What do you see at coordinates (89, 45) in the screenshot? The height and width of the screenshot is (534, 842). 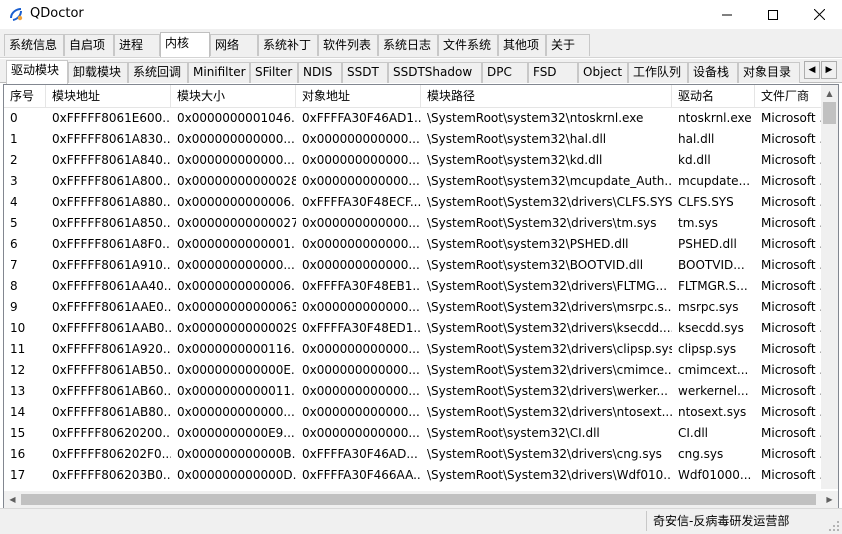 I see `tab-autorun: 自启项` at bounding box center [89, 45].